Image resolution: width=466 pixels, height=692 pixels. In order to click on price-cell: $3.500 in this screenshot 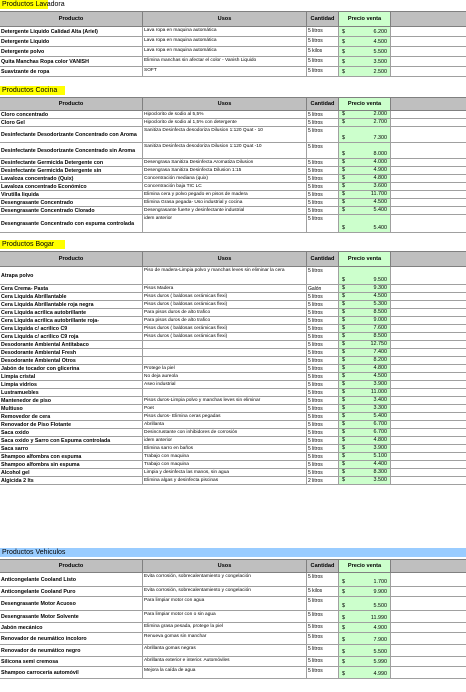, I will do `click(365, 480)`.